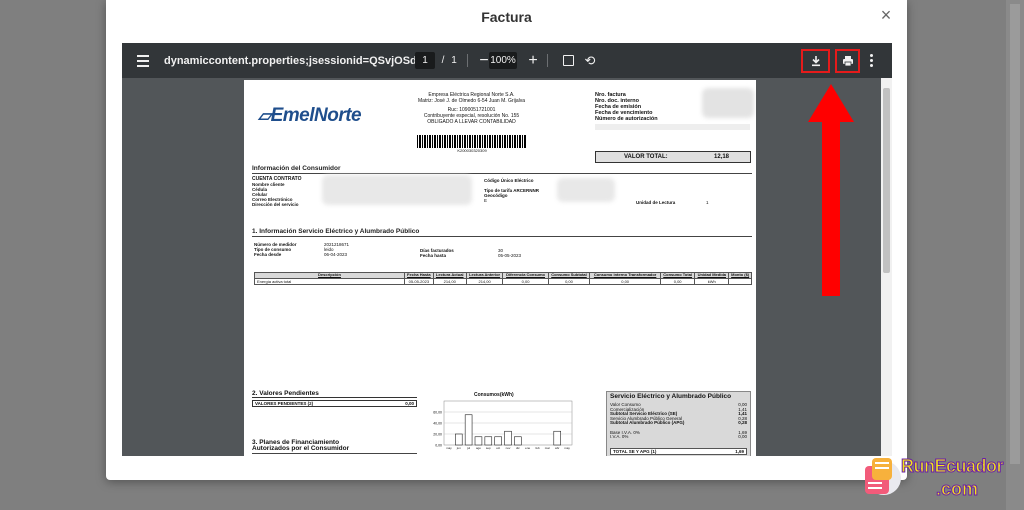 The image size is (1024, 510). I want to click on chart-x-tick-label: abr, so click(557, 448).